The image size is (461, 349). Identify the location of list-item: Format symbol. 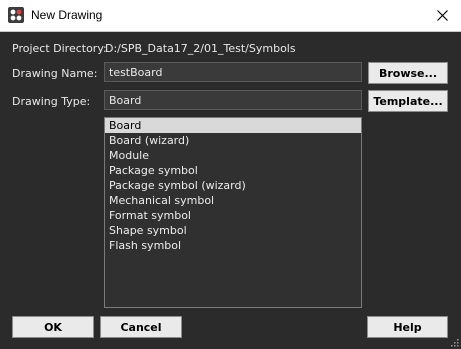
(233, 215).